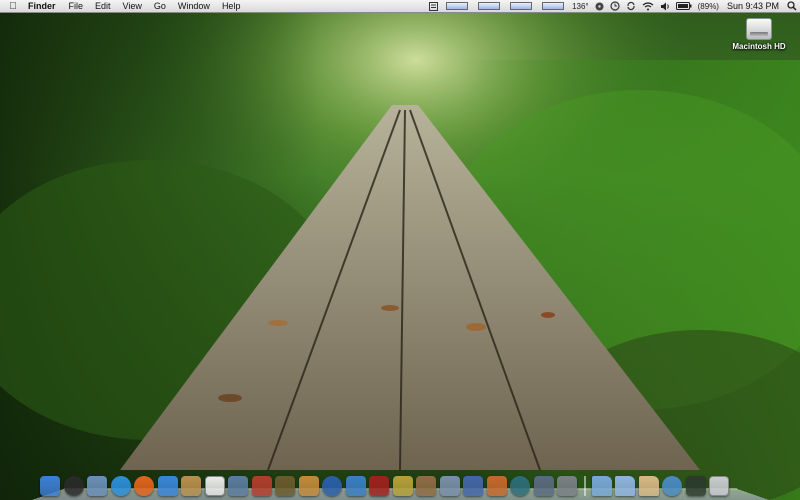 This screenshot has width=800, height=500. Describe the element at coordinates (599, 6) in the screenshot. I see `fan-icon` at that location.